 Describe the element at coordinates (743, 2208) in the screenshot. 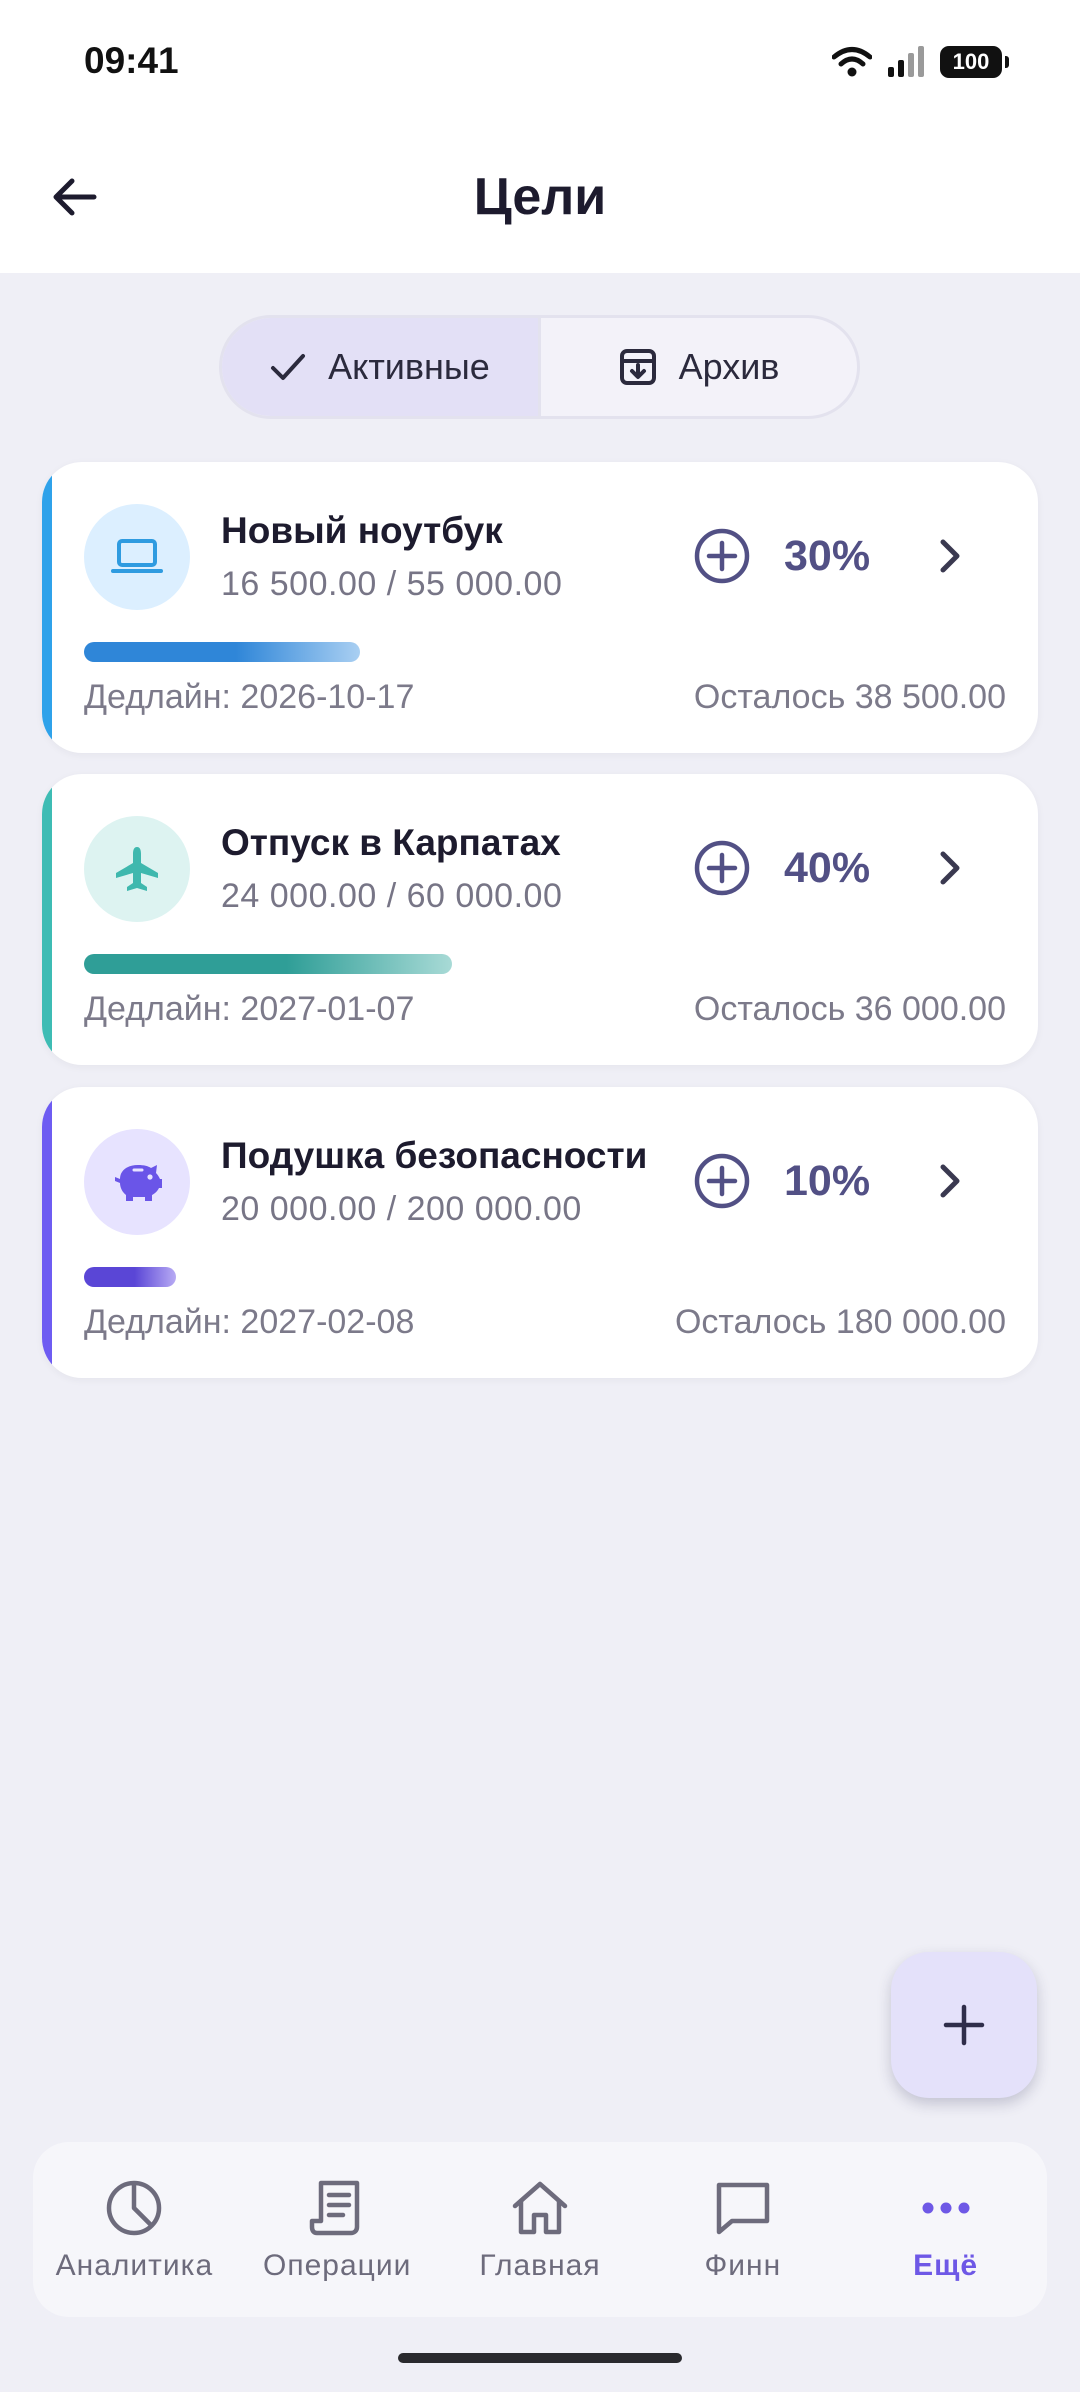

I see `chat-icon` at that location.